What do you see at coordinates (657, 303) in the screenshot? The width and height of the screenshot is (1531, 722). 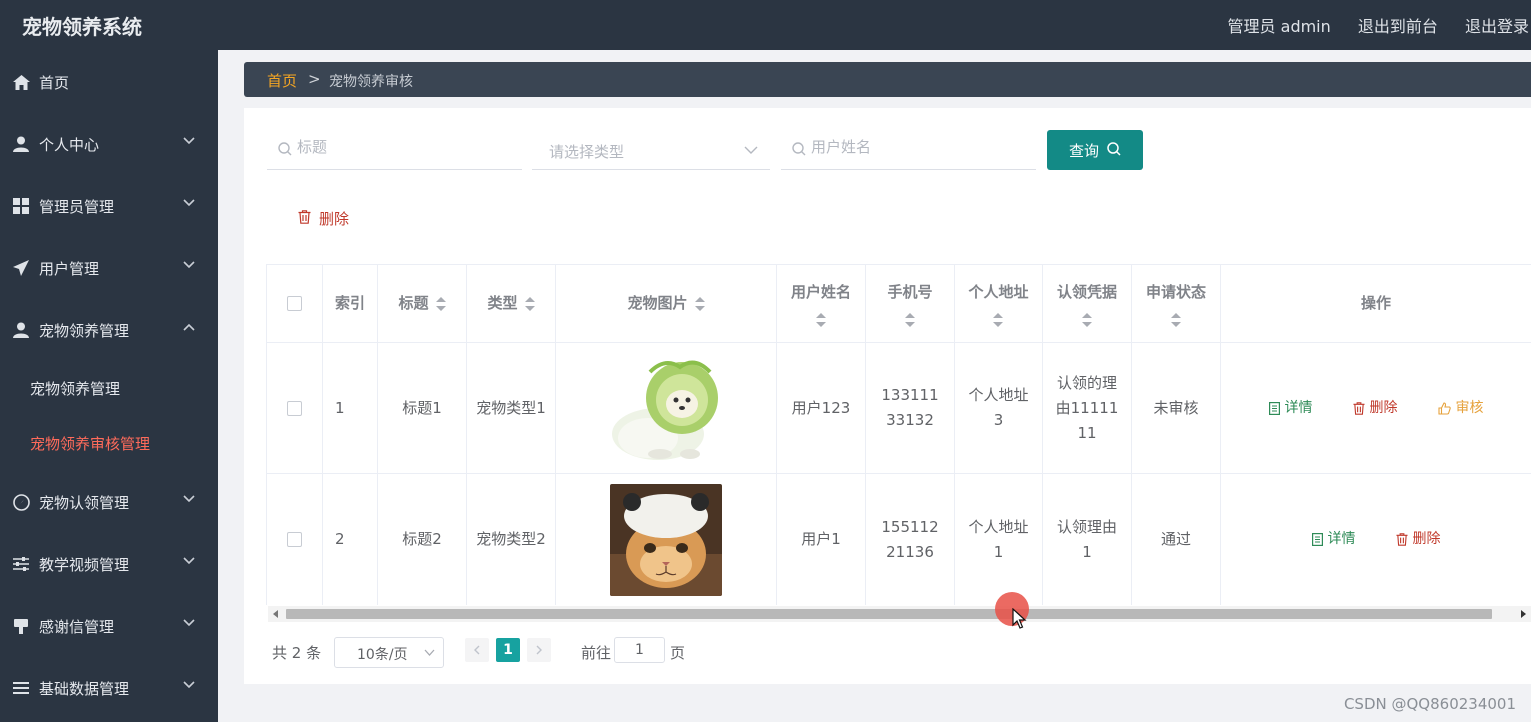 I see `header-image-label: 宠物图片` at bounding box center [657, 303].